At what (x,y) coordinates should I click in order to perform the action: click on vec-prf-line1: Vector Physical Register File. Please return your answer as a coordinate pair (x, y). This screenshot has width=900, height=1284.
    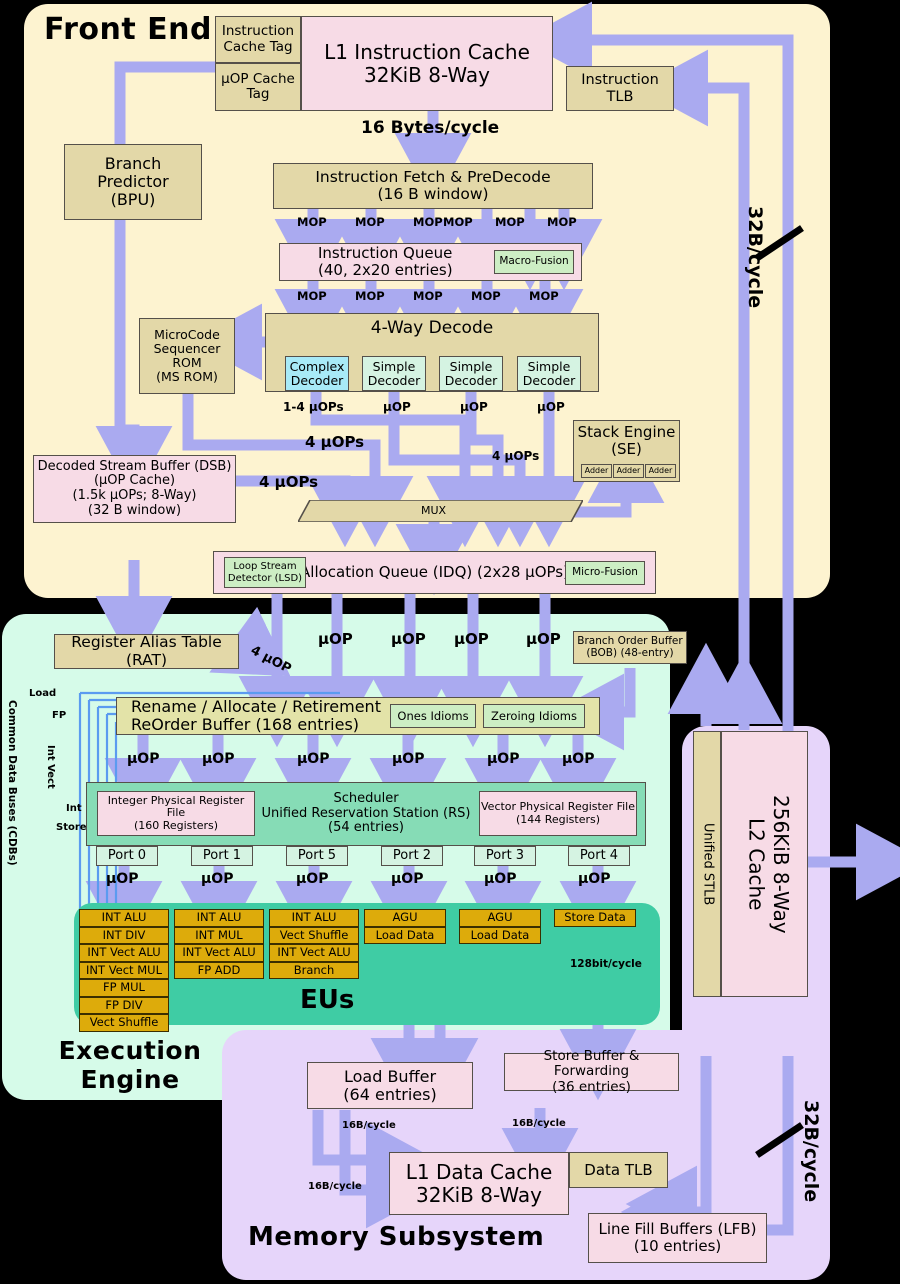
    Looking at the image, I should click on (558, 807).